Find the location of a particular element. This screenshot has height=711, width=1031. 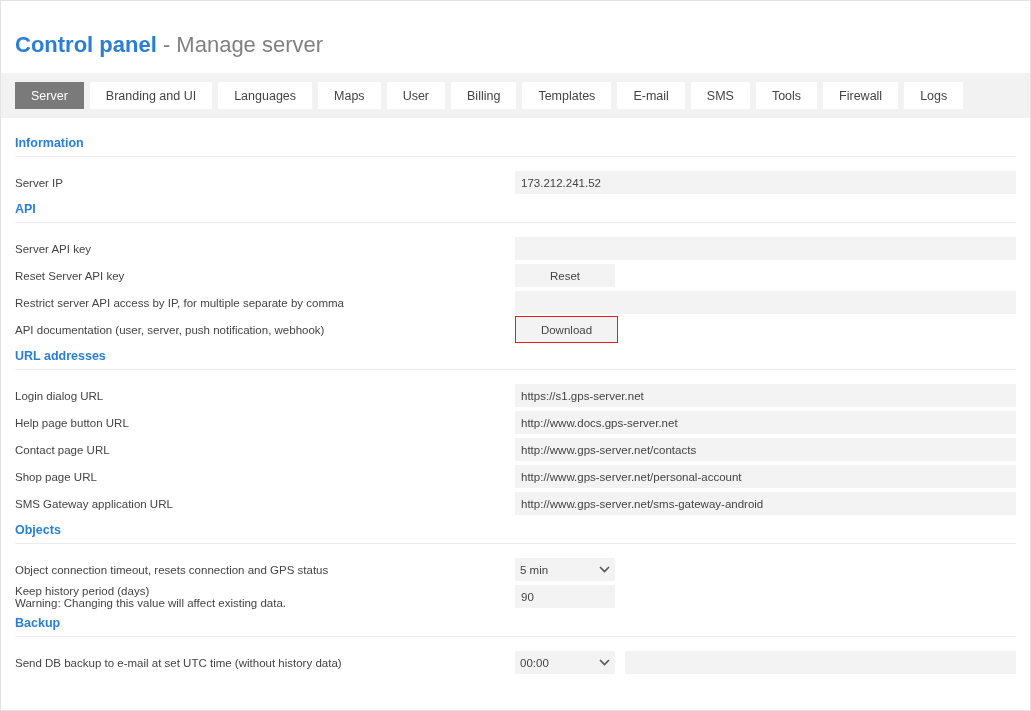

section-heading: Objects is located at coordinates (38, 531).